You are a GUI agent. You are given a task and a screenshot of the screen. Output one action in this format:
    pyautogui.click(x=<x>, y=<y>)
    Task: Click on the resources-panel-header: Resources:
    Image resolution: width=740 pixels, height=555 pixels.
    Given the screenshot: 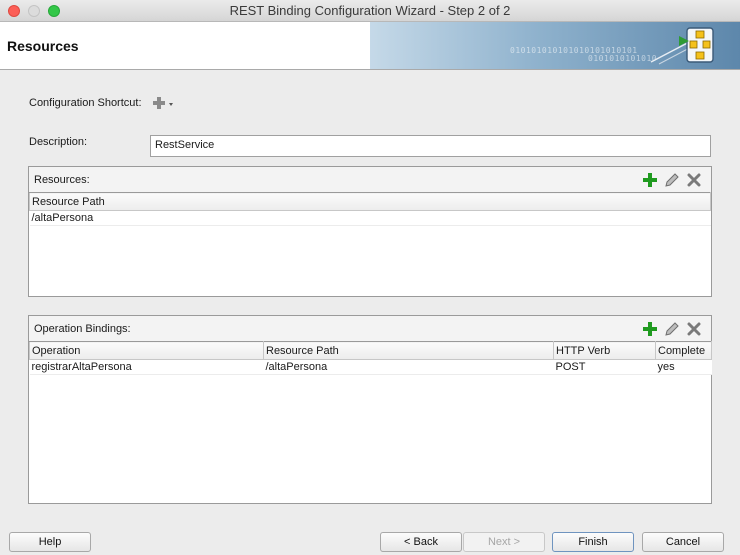 What is the action you would take?
    pyautogui.click(x=370, y=179)
    